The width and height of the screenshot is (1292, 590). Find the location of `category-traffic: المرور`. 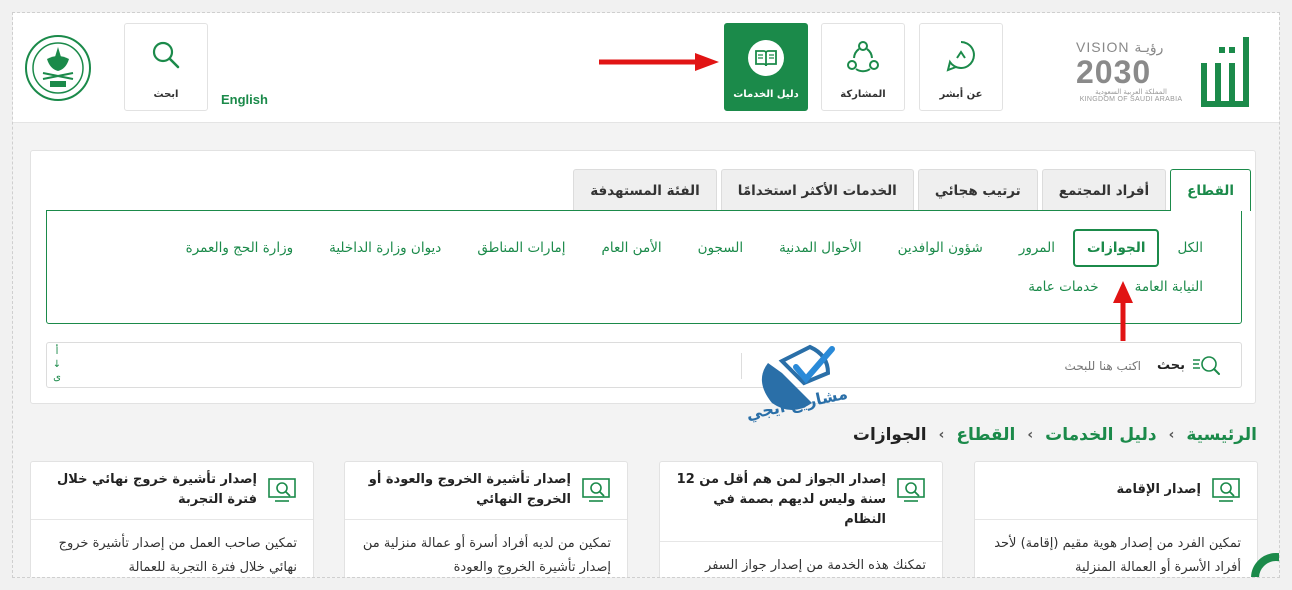

category-traffic: المرور is located at coordinates (1037, 248).